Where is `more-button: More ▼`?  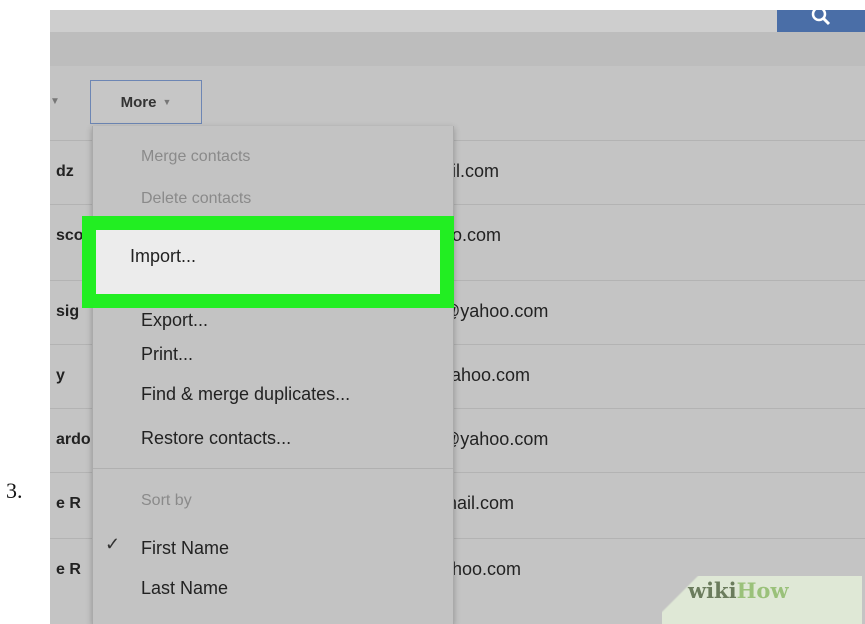 more-button: More ▼ is located at coordinates (146, 102).